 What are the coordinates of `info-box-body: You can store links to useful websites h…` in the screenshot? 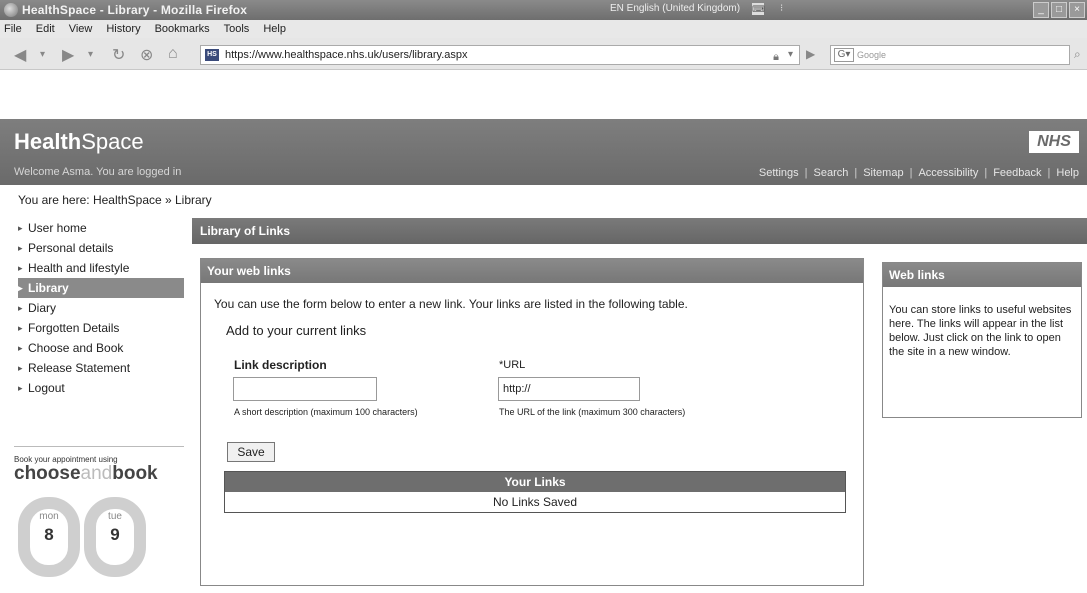 It's located at (980, 331).